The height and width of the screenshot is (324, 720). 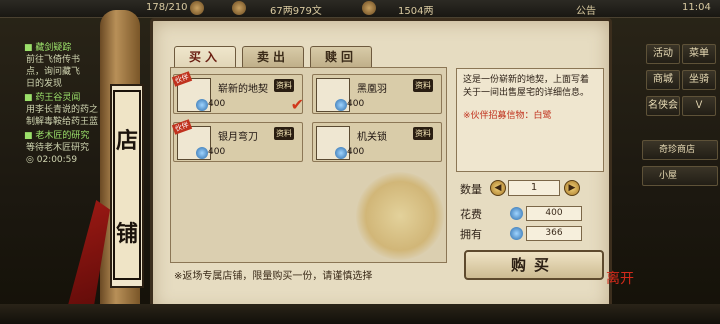 I want to click on v-button: Ｖ, so click(x=699, y=106).